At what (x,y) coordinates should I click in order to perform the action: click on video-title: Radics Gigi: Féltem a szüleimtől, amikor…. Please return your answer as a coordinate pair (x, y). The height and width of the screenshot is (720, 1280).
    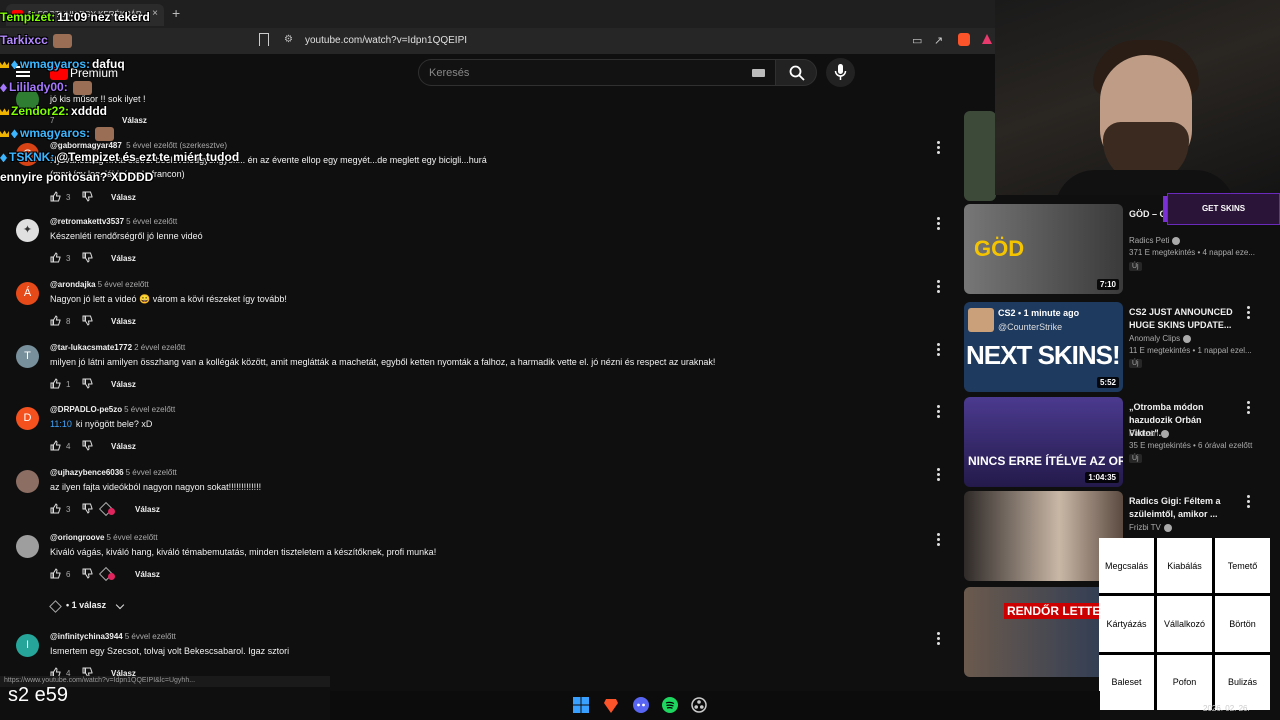
    Looking at the image, I should click on (1185, 508).